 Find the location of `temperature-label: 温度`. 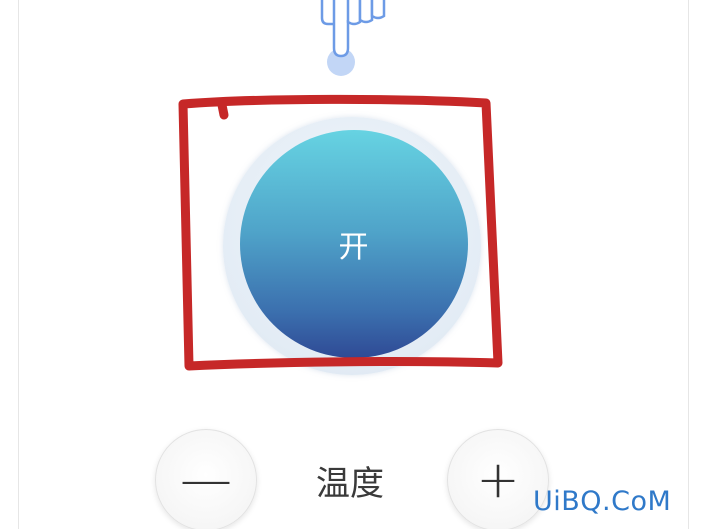

temperature-label: 温度 is located at coordinates (350, 484).